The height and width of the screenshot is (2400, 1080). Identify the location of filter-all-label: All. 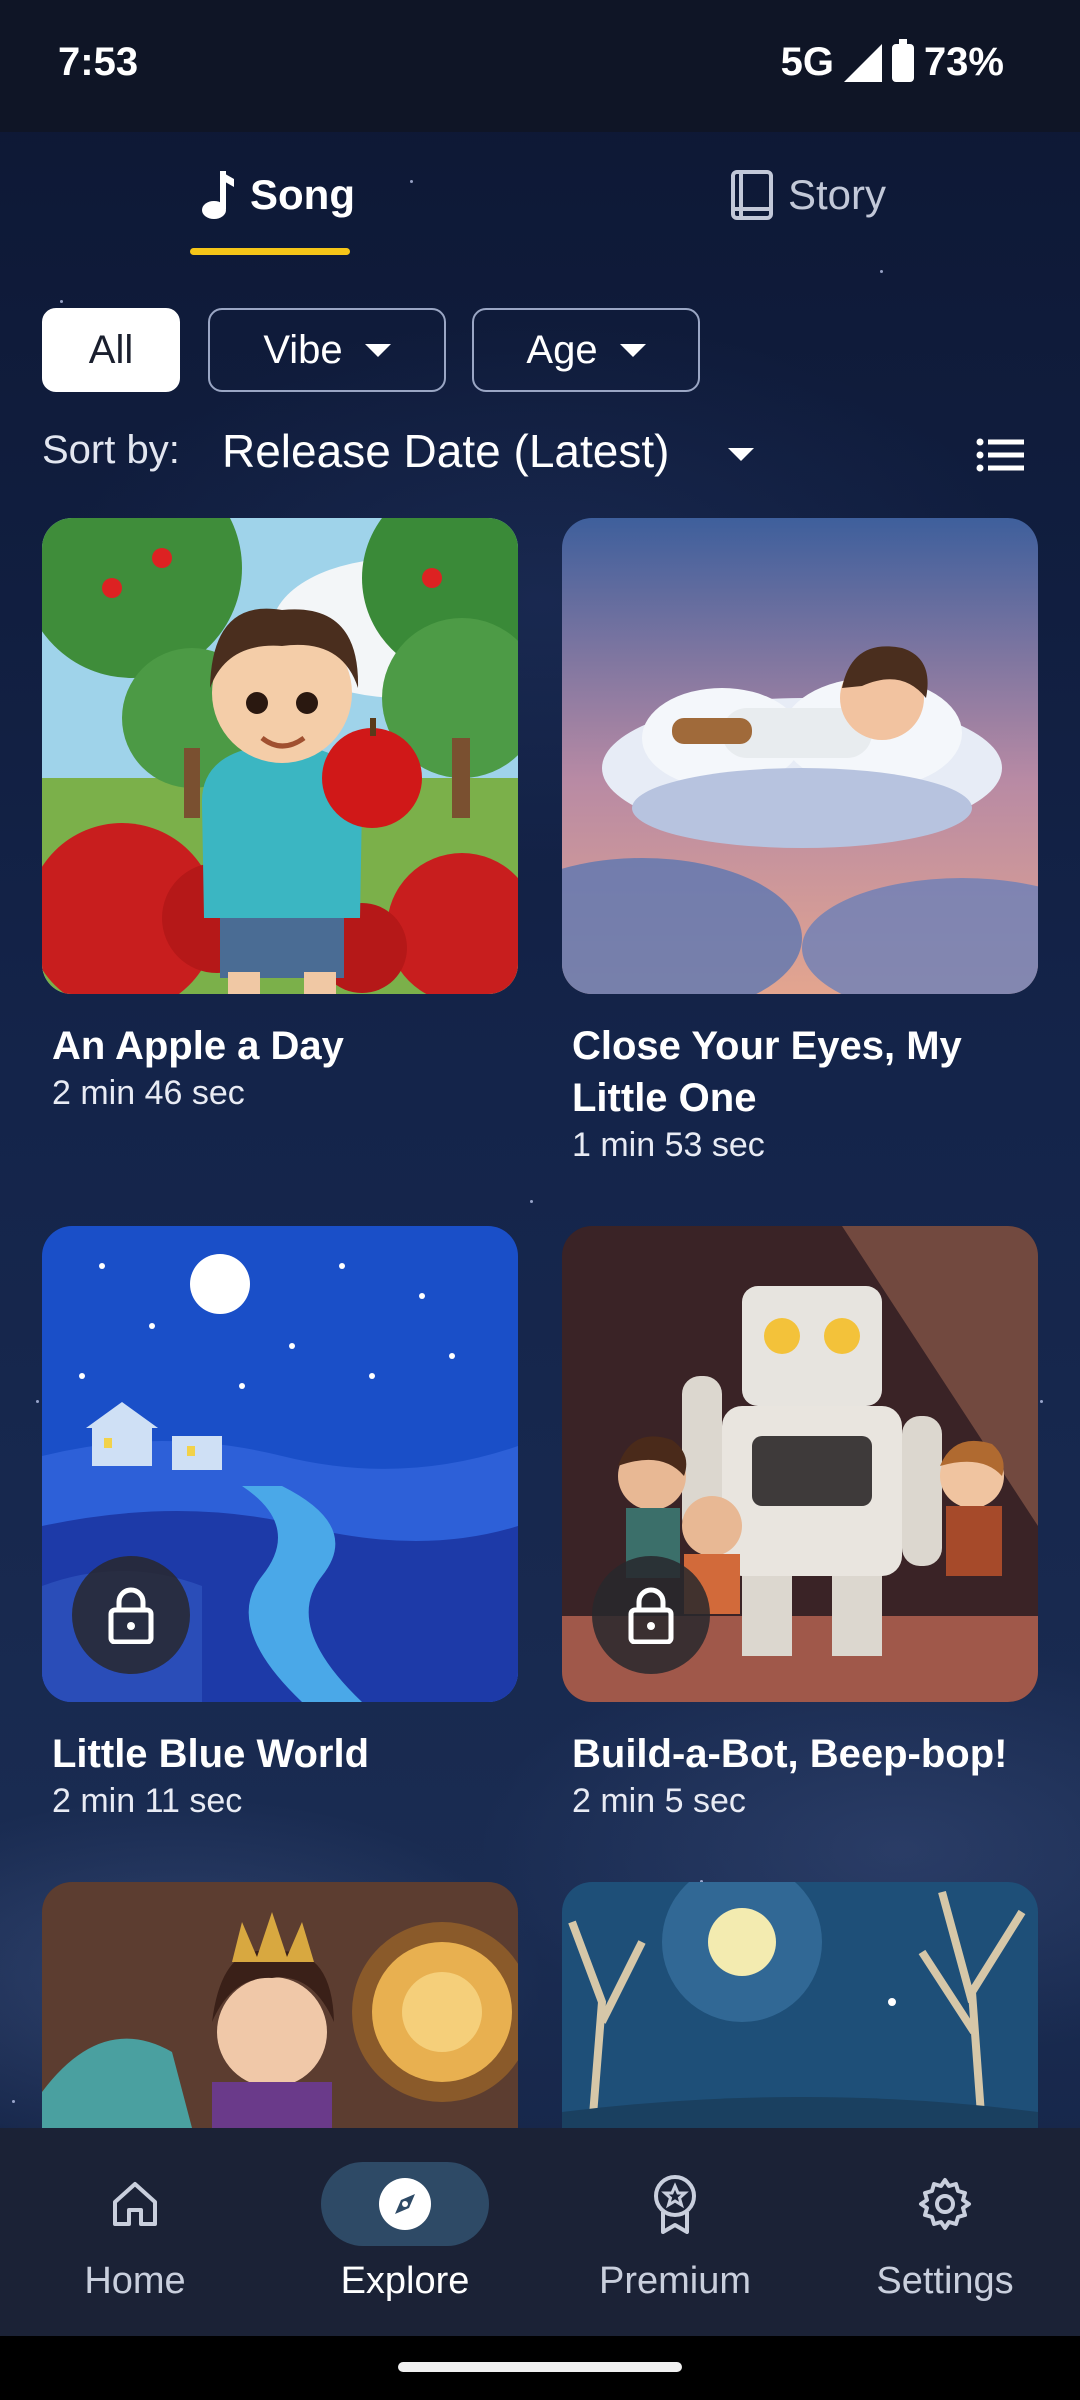
(111, 349).